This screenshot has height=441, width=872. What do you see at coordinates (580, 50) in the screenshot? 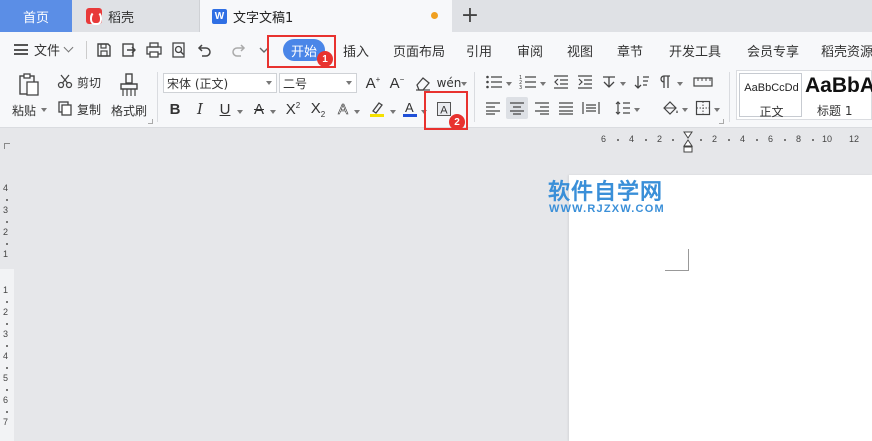
I see `tab-view: 视图` at bounding box center [580, 50].